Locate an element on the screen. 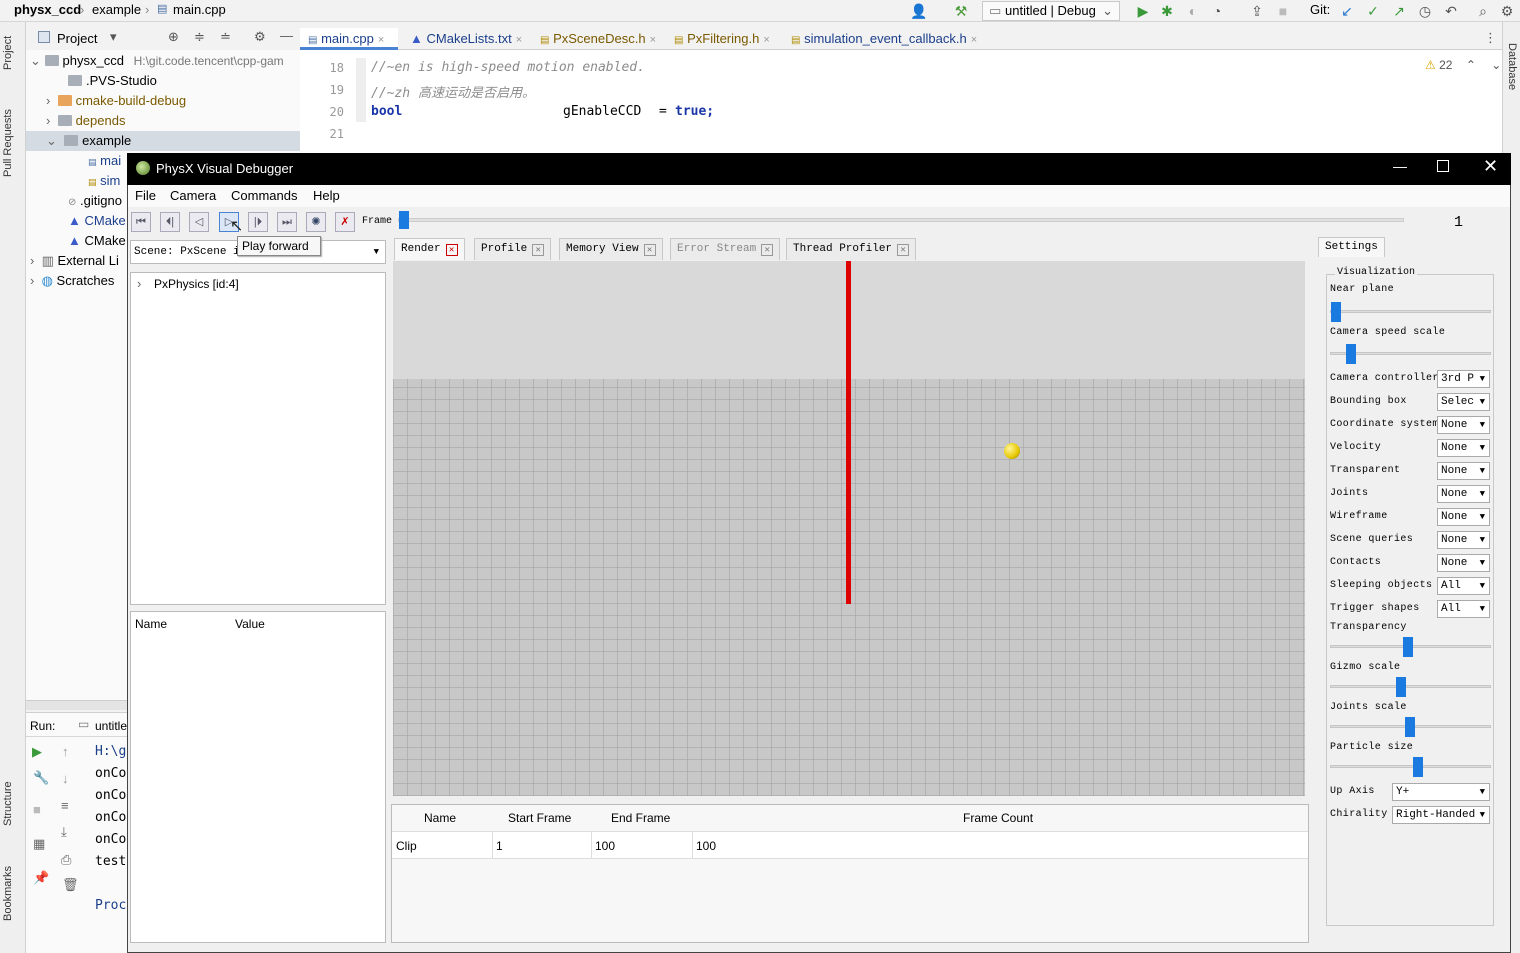 The height and width of the screenshot is (953, 1520). tab-project: Project is located at coordinates (13, 53).